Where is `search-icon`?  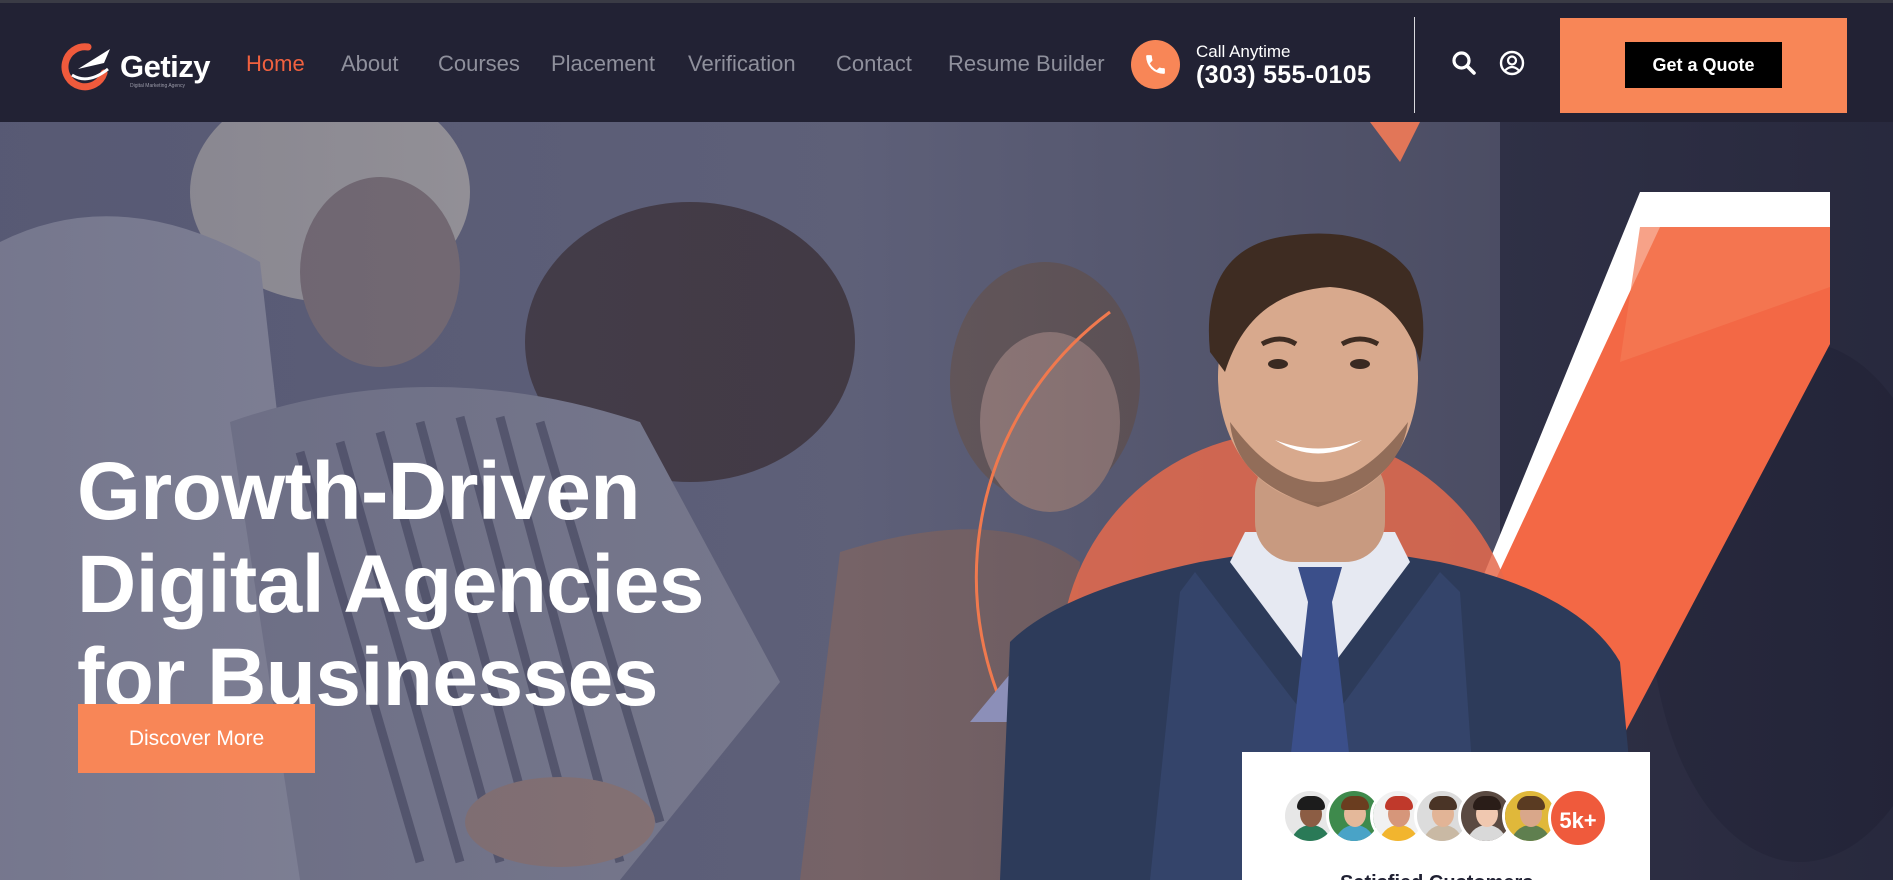
search-icon is located at coordinates (1464, 65).